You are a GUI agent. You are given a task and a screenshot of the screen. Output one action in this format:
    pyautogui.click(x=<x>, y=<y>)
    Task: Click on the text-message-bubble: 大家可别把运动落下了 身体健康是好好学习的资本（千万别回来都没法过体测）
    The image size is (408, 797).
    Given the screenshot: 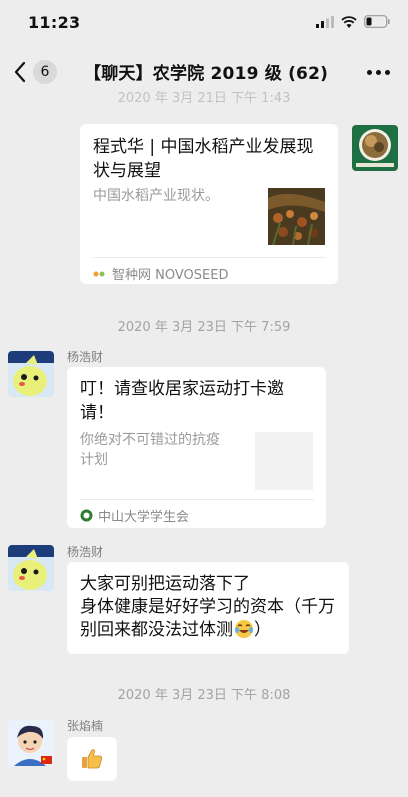 What is the action you would take?
    pyautogui.click(x=208, y=608)
    